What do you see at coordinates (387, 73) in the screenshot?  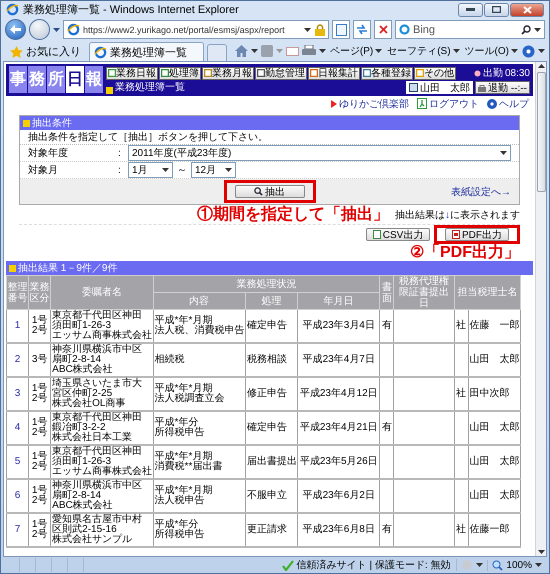 I see `nav-button: 各種登録` at bounding box center [387, 73].